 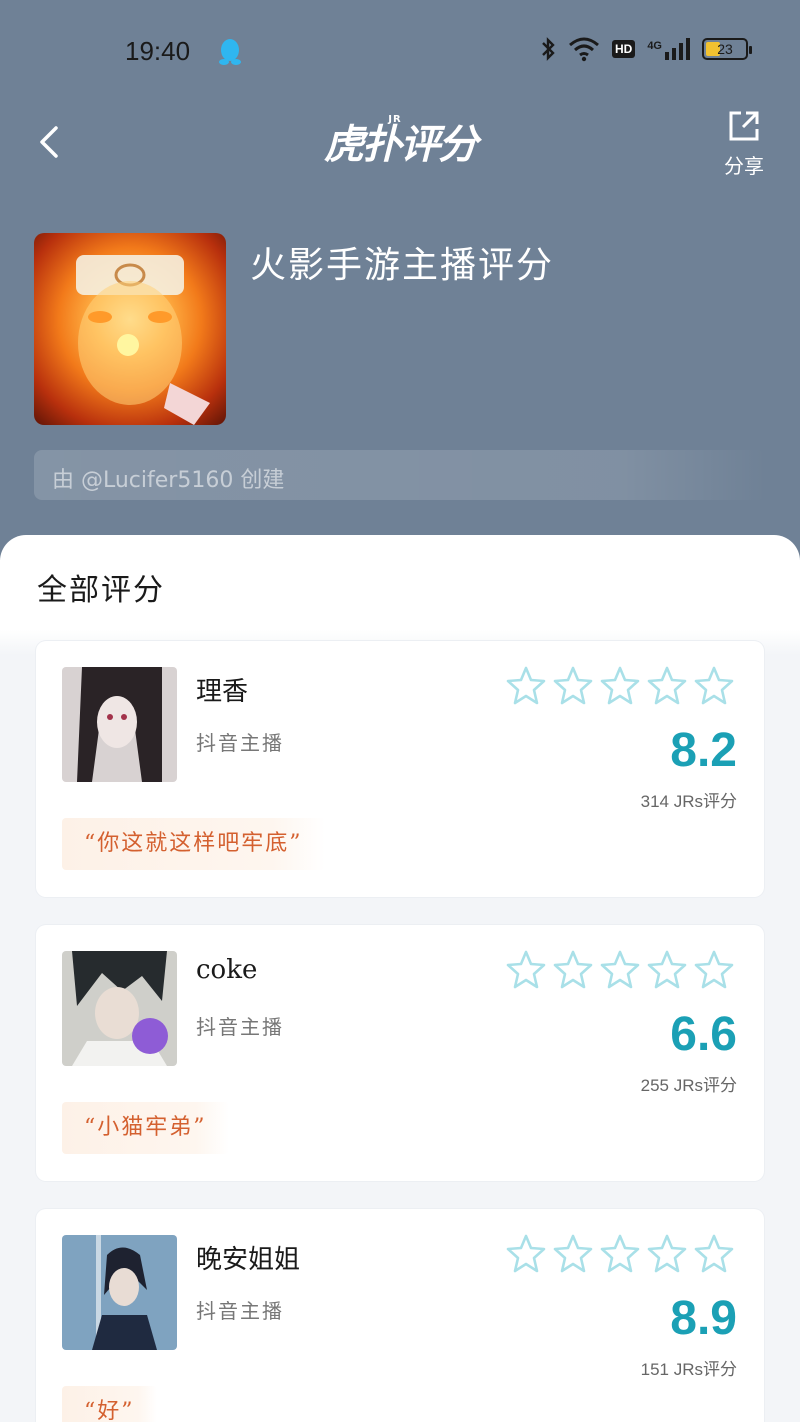 I want to click on topic-cover-image, so click(x=130, y=329).